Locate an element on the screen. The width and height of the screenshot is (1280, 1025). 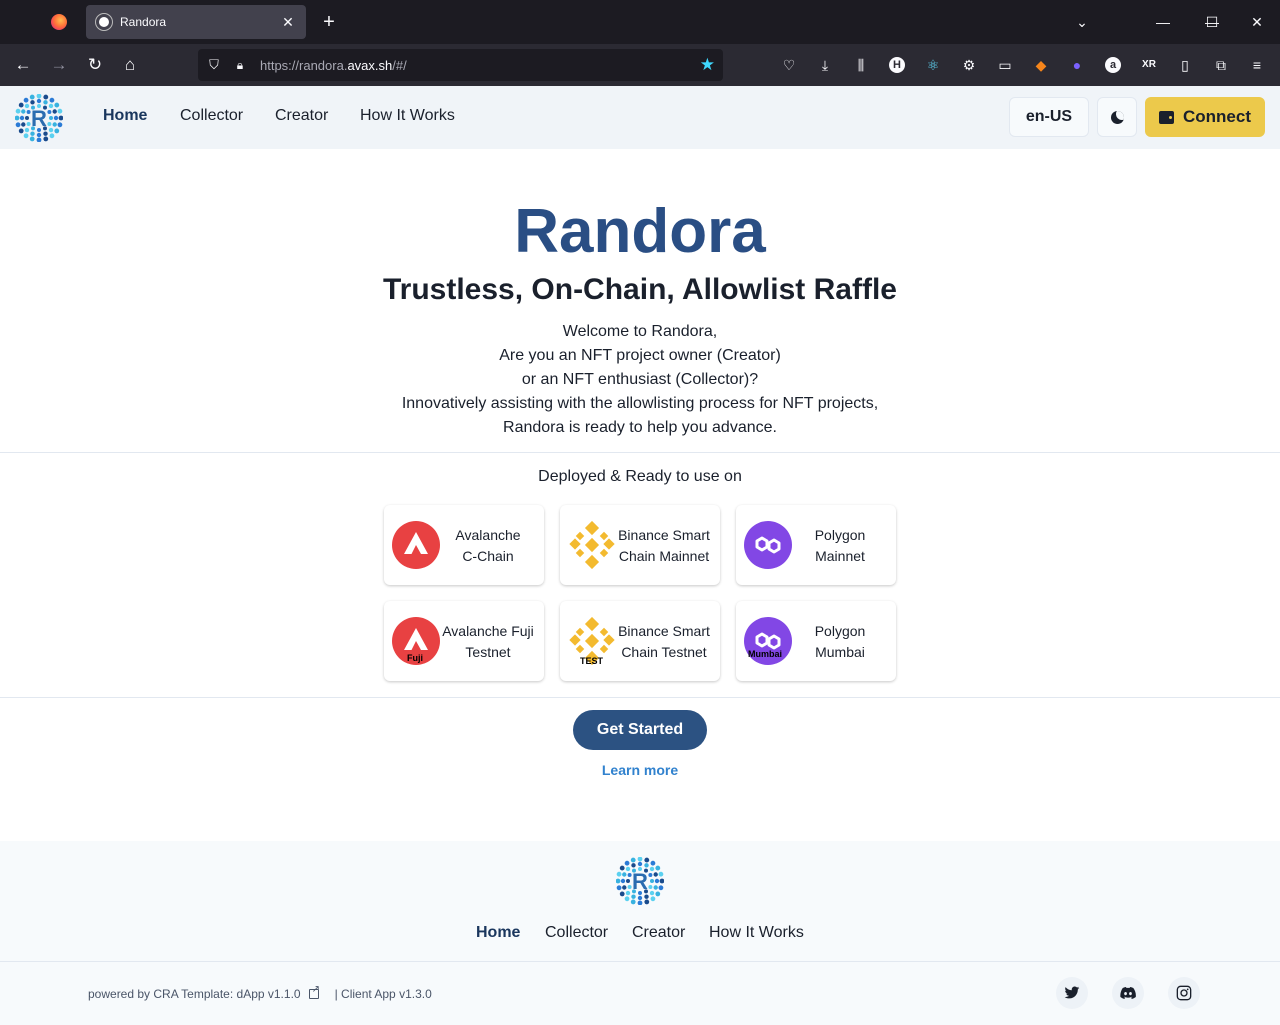
address-bar: ⛉ 🔒︎ https://randora.avax.sh/#/ ★ is located at coordinates (460, 65).